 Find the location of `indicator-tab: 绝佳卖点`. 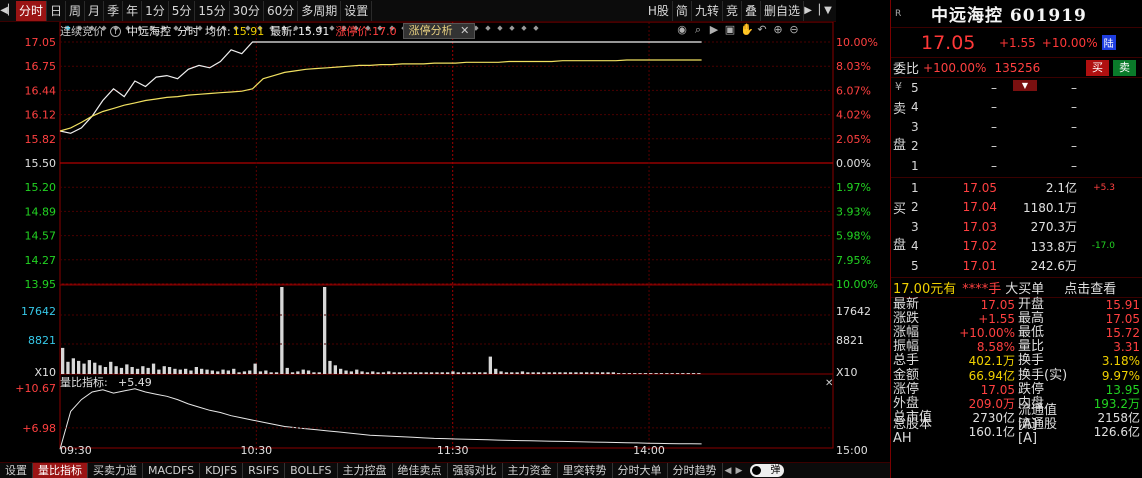

indicator-tab: 绝佳卖点 is located at coordinates (420, 470).